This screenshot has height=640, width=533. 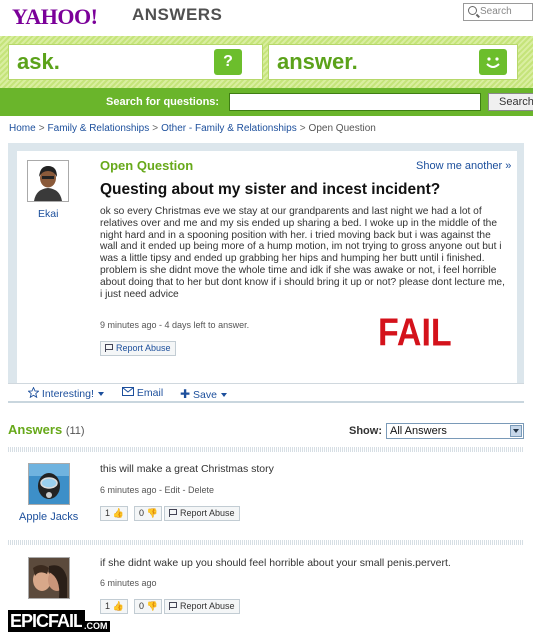 I want to click on answer-2-avatar, so click(x=49, y=578).